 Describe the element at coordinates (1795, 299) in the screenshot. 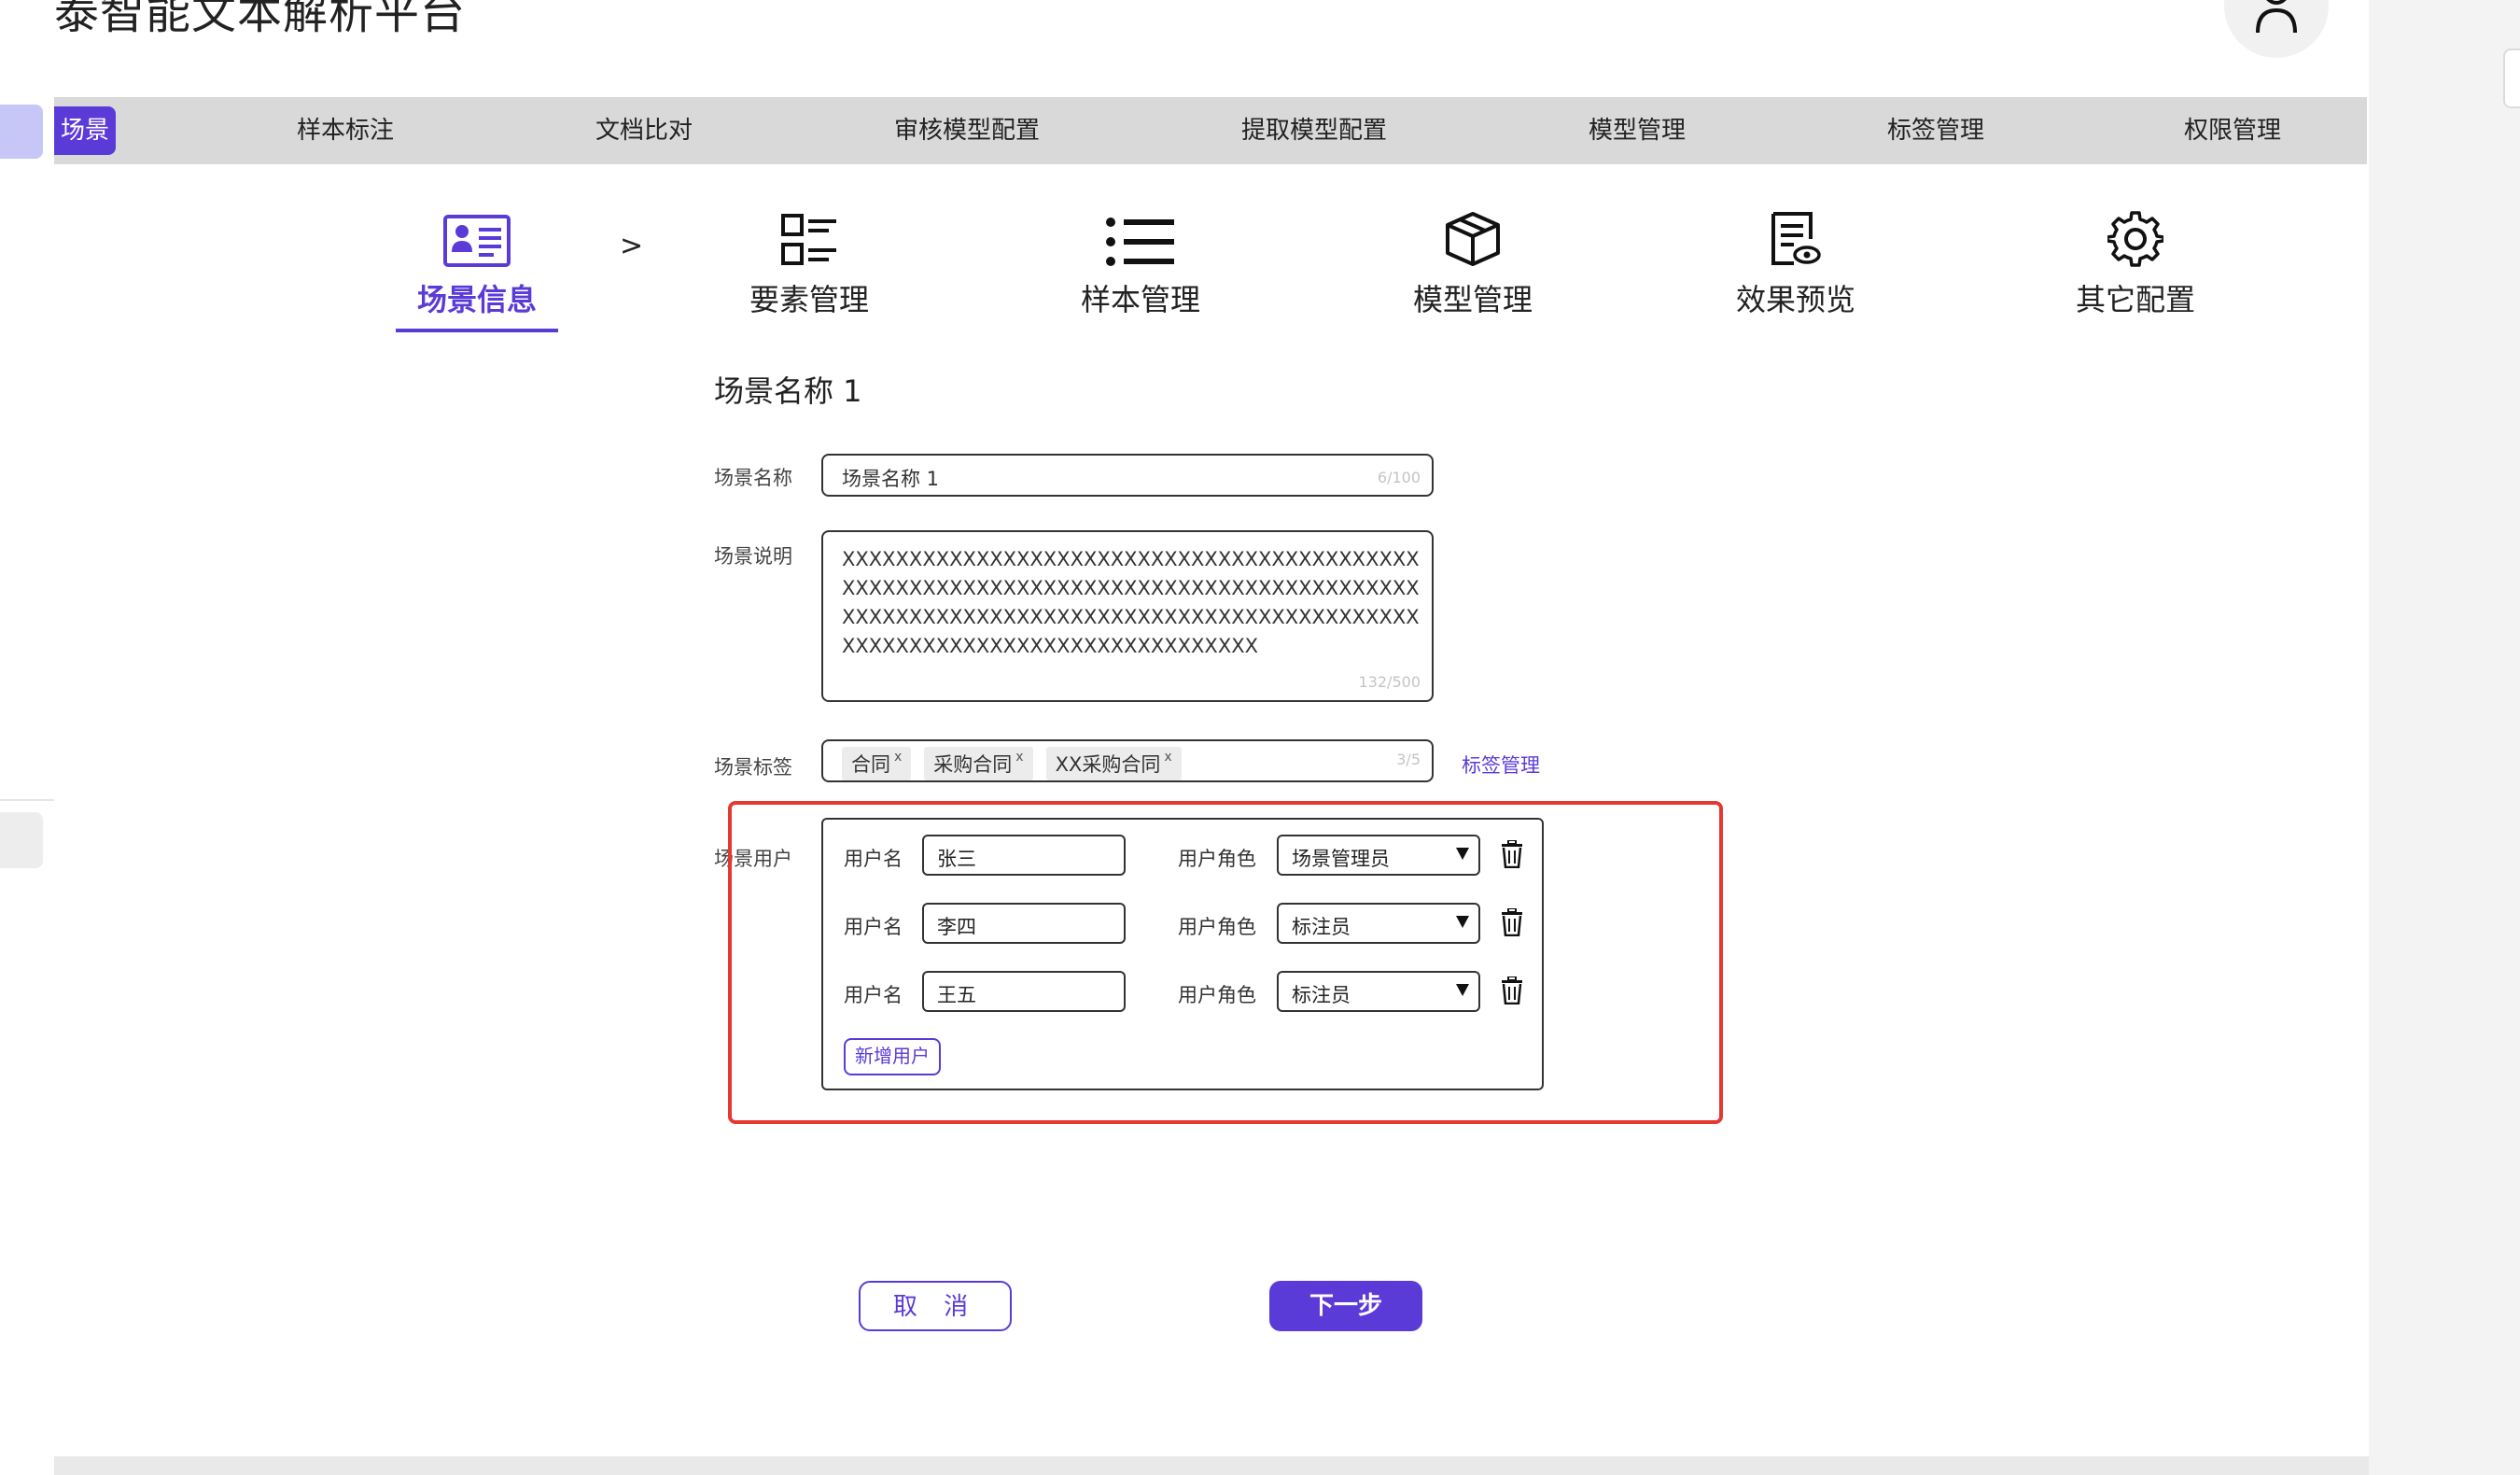

I see `step-label: 效果预览` at that location.